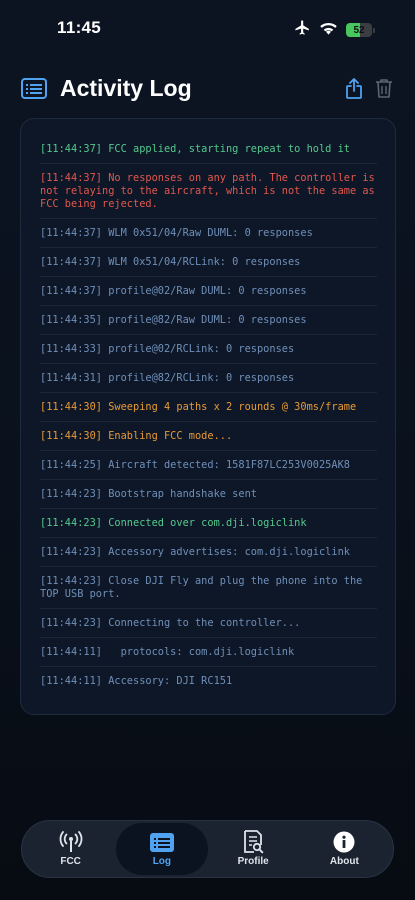 This screenshot has width=415, height=900. What do you see at coordinates (208, 652) in the screenshot?
I see `log-entry: [11:44:11] protocols: com.dji.logiclink` at bounding box center [208, 652].